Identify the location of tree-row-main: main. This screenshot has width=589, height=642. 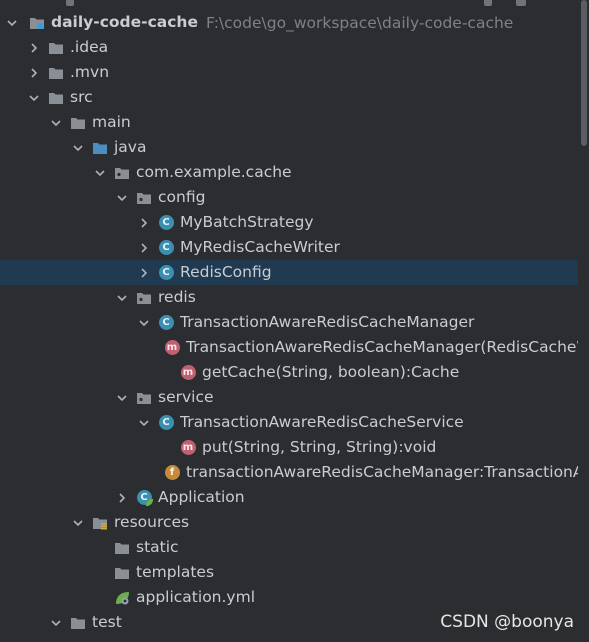
(289, 122).